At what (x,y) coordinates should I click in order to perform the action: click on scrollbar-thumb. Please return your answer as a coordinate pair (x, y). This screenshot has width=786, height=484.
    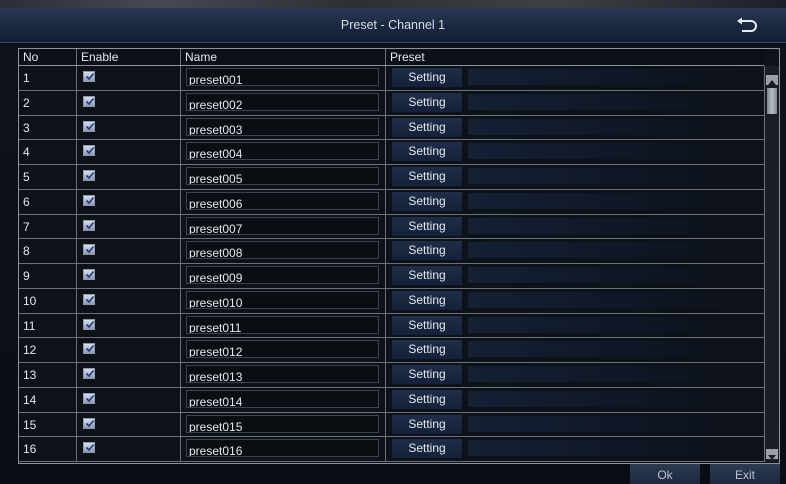
    Looking at the image, I should click on (772, 101).